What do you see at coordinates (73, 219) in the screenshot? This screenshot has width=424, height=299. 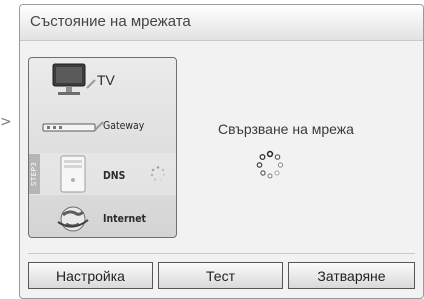 I see `globe-icon` at bounding box center [73, 219].